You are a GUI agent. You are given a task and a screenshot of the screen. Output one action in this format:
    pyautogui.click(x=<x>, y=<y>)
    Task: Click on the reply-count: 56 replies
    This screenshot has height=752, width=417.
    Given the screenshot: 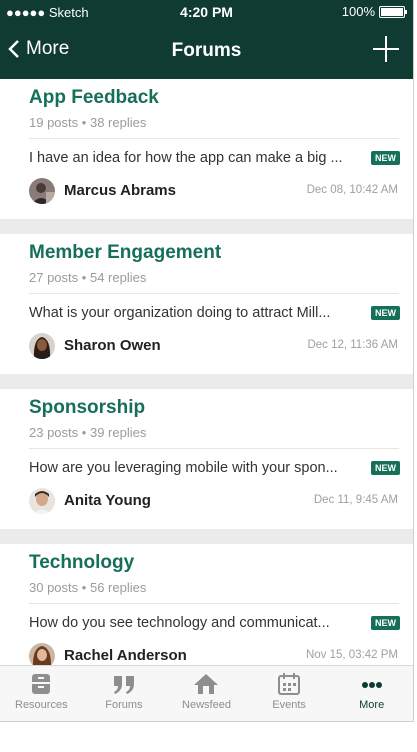 What is the action you would take?
    pyautogui.click(x=118, y=587)
    